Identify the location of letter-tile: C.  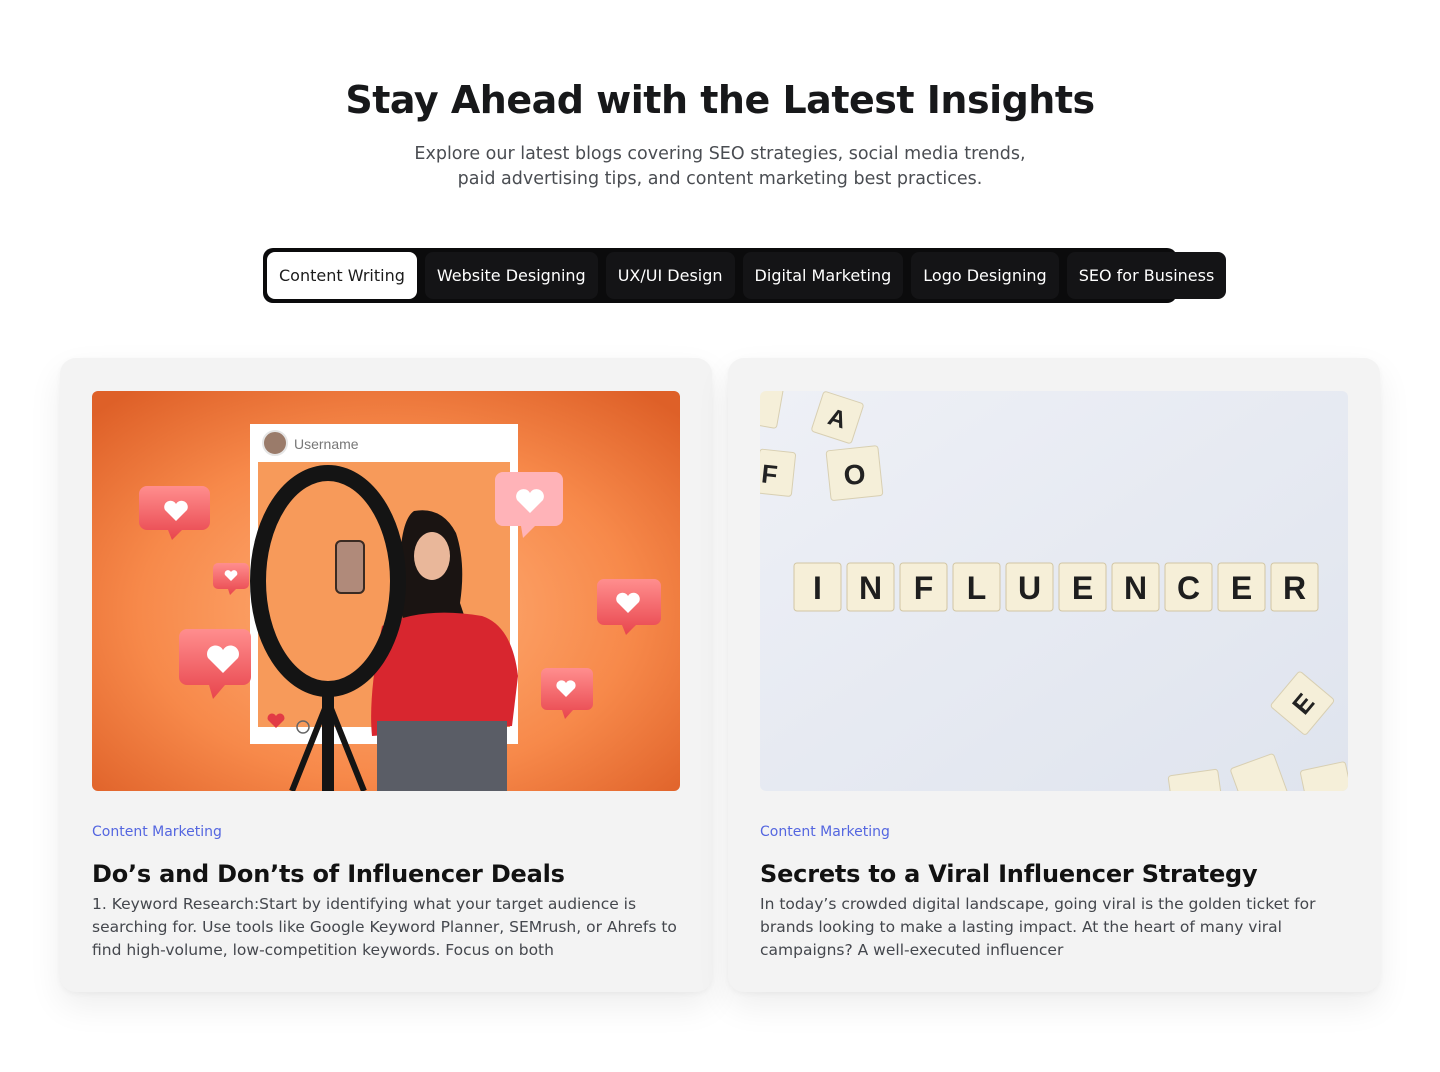
(1188, 587).